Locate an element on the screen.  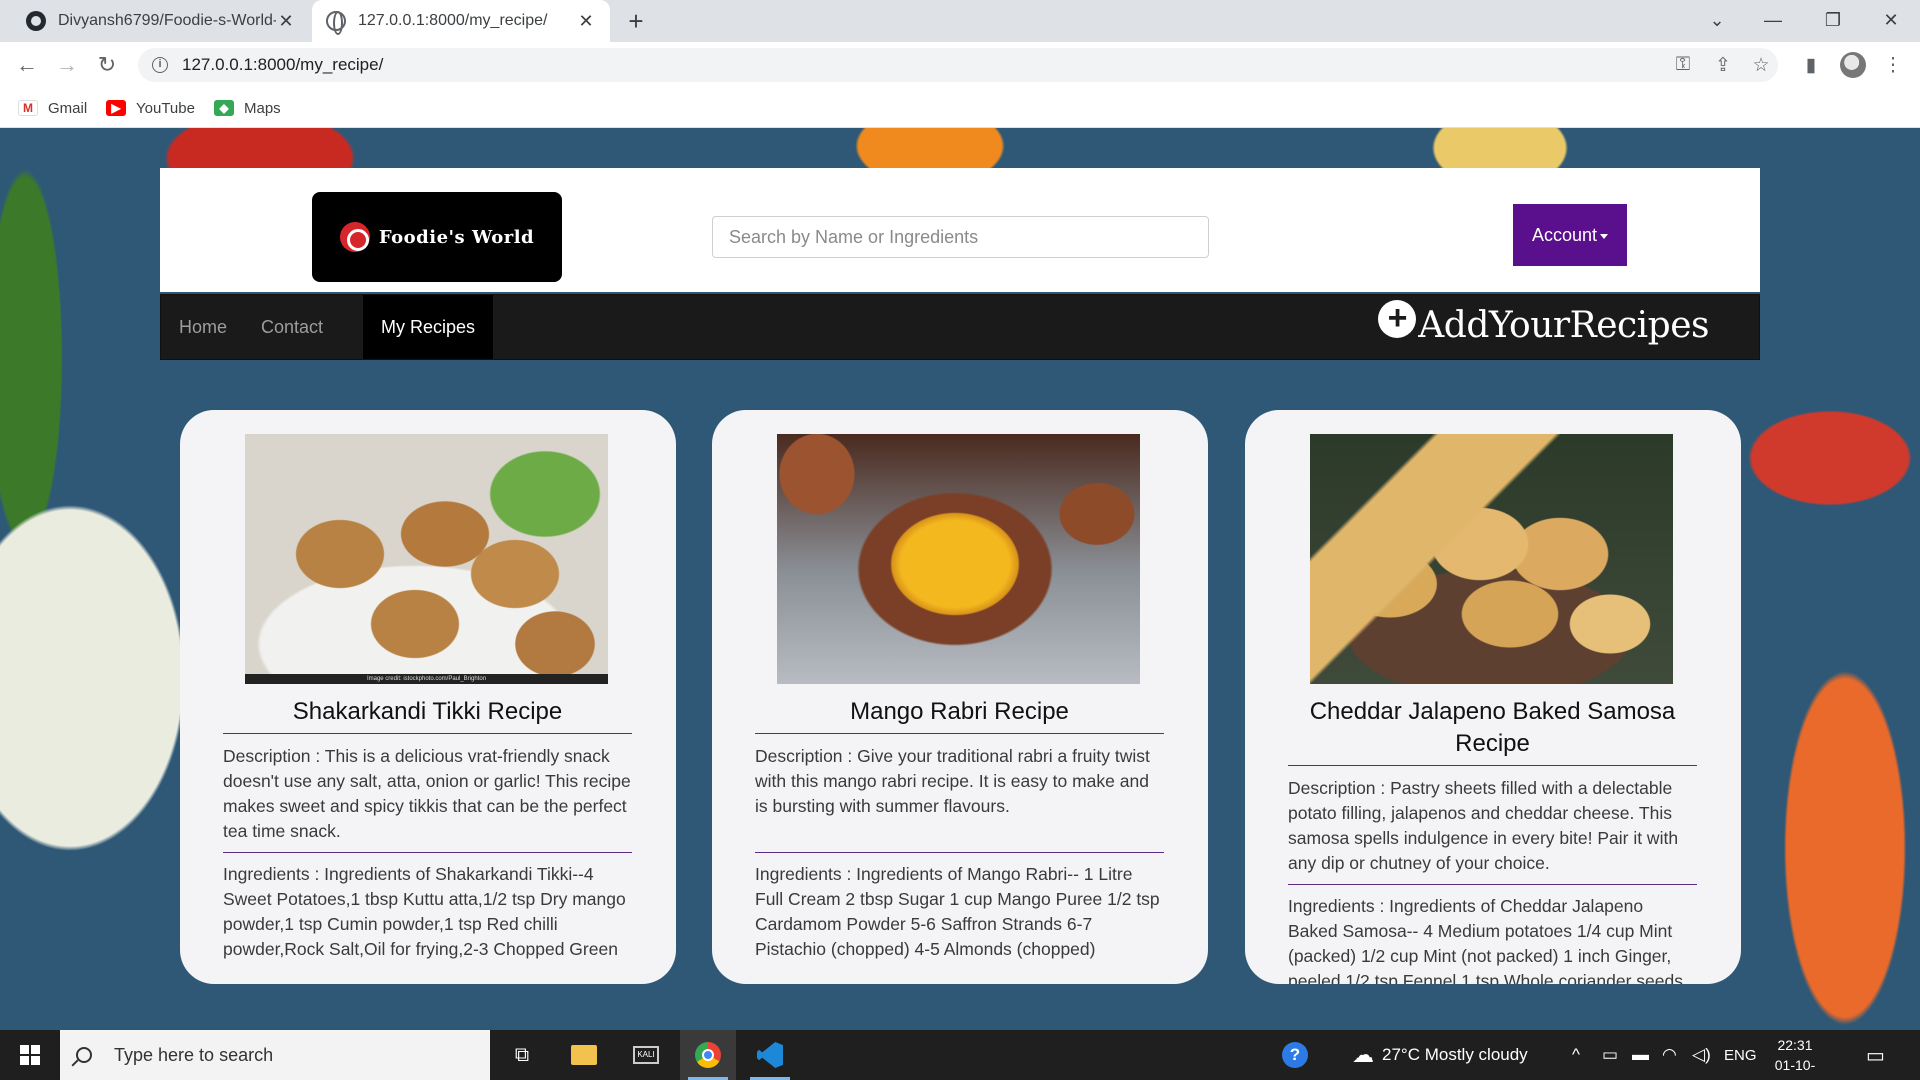
wifi-icon: ◠ is located at coordinates (1669, 1055).